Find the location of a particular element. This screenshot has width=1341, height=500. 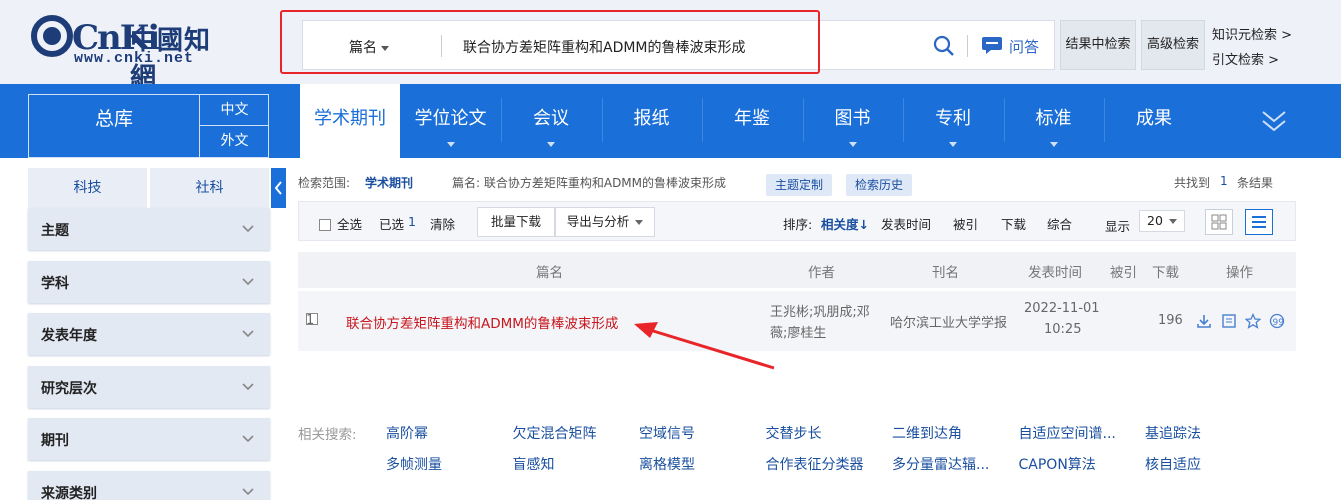

facet-label: 发表年度 is located at coordinates (69, 336).